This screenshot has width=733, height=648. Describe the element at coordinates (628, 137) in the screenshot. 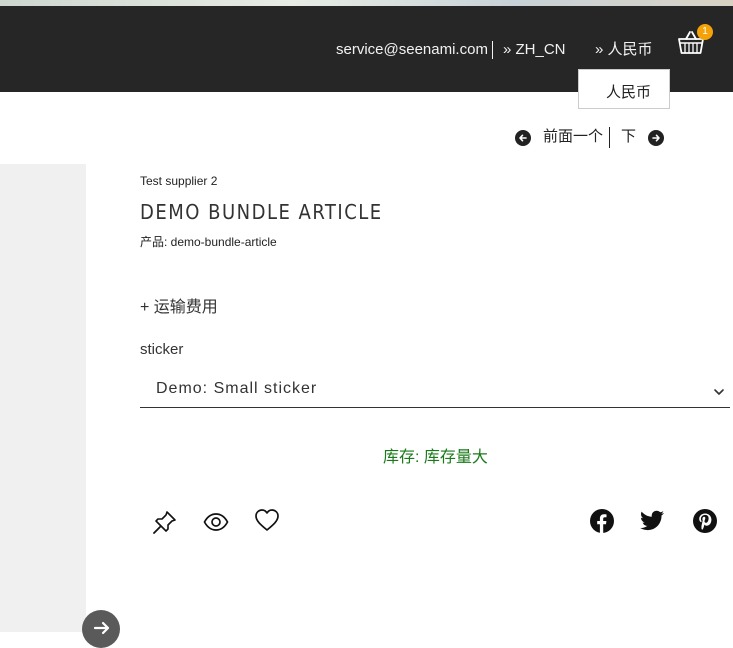

I see `next-product-link: 下` at that location.